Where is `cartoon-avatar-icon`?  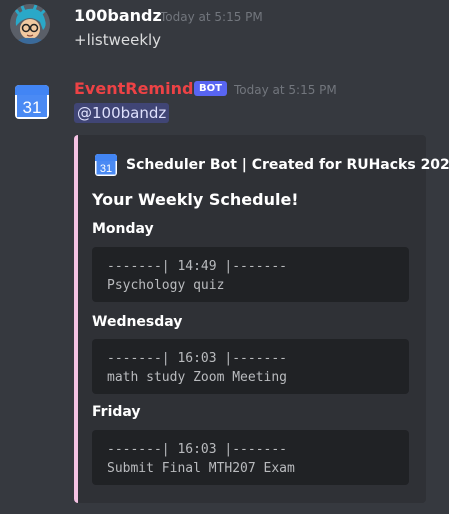
cartoon-avatar-icon is located at coordinates (30, 24).